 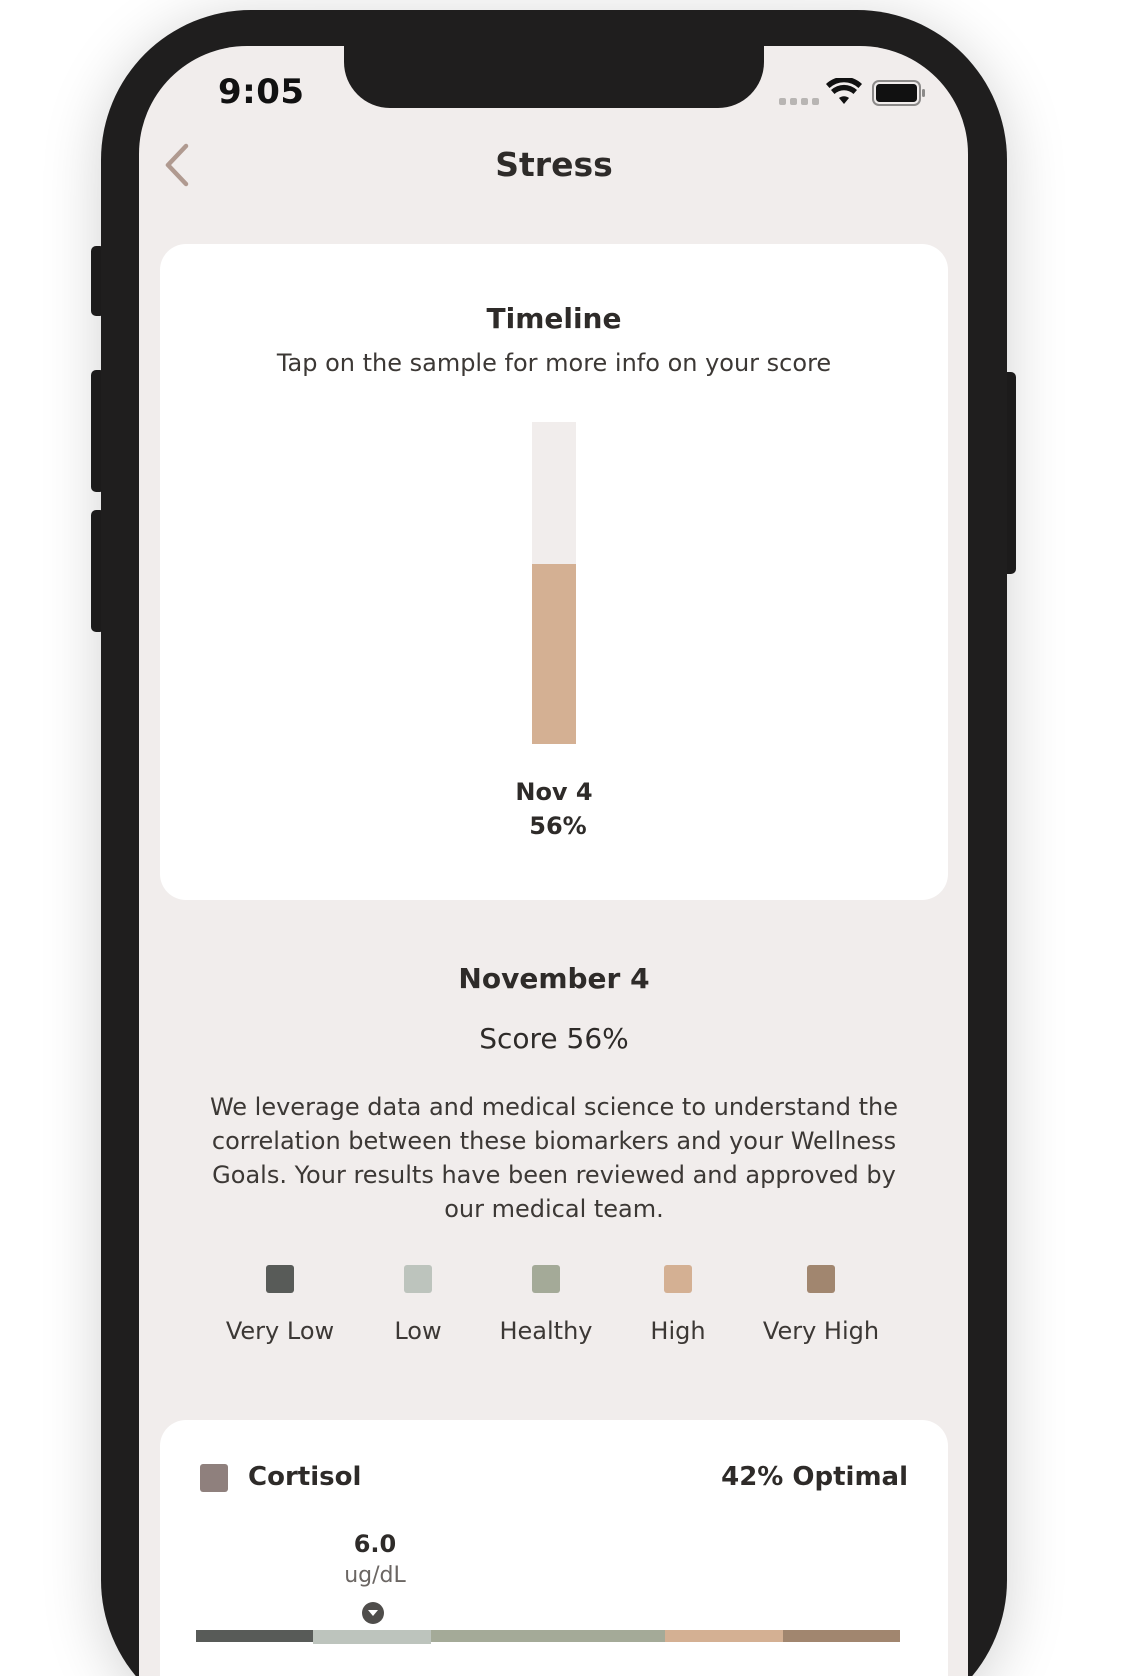 I want to click on biomarker-value: 6.0, so click(x=375, y=1544).